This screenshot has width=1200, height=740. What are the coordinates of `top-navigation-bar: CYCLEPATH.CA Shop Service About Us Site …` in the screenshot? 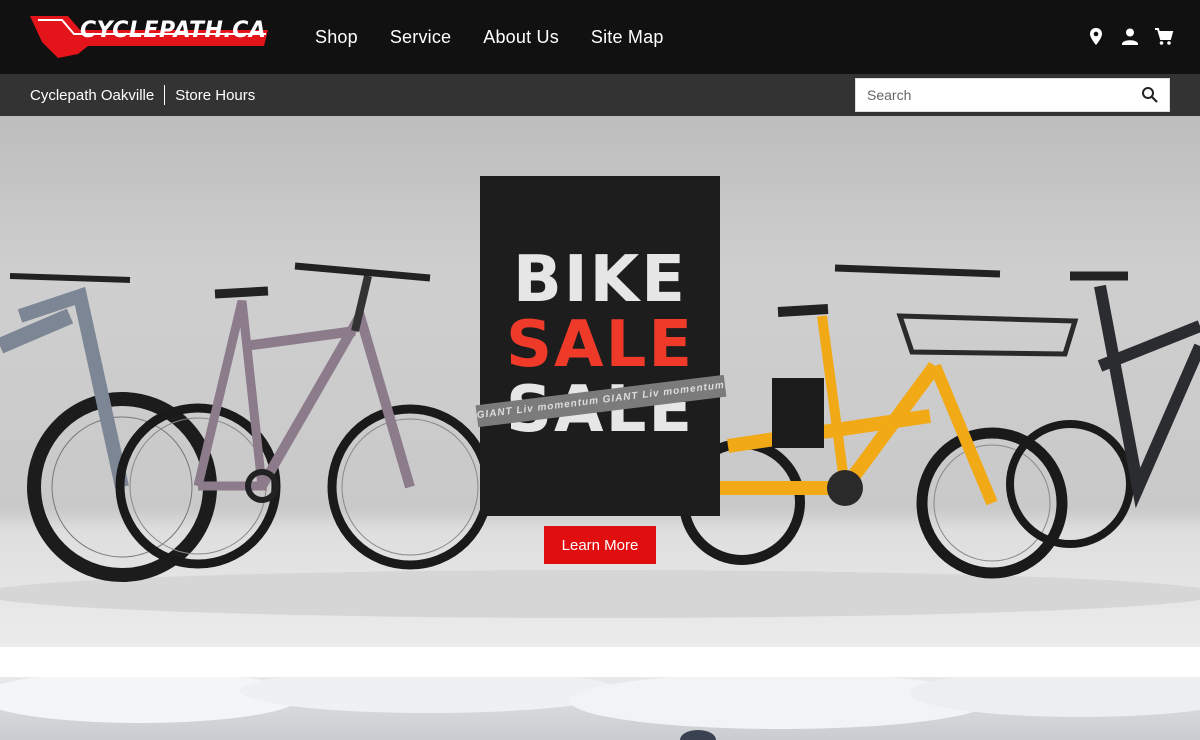 It's located at (600, 37).